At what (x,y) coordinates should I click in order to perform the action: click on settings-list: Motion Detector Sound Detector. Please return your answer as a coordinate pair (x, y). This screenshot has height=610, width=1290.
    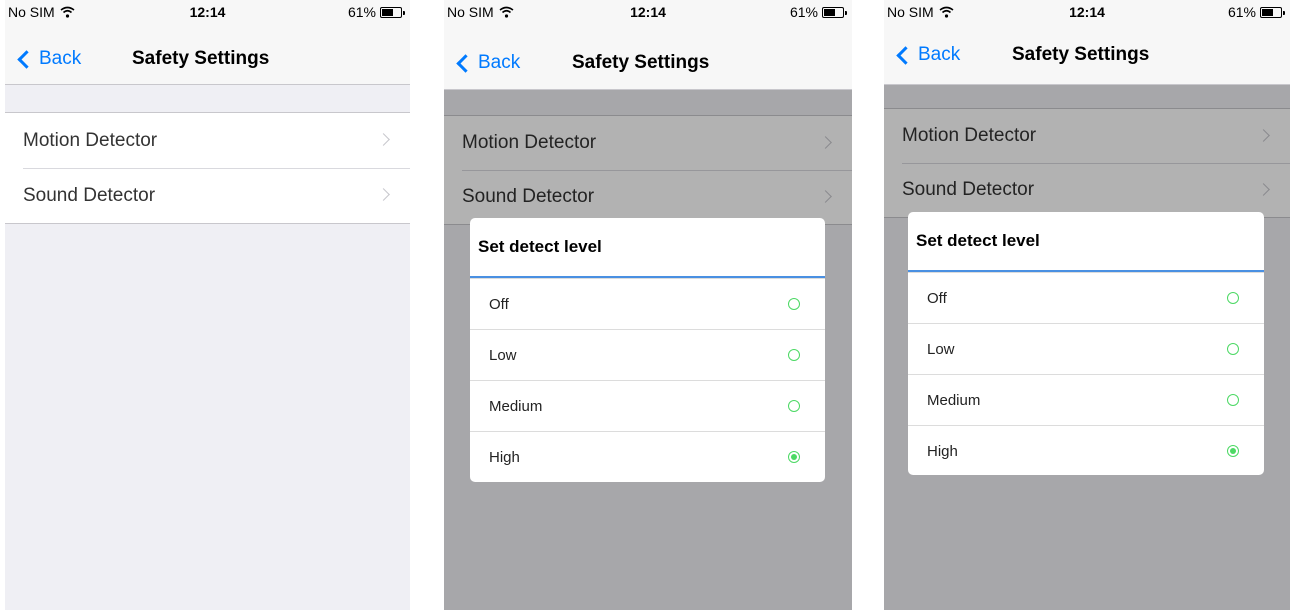
    Looking at the image, I should click on (207, 168).